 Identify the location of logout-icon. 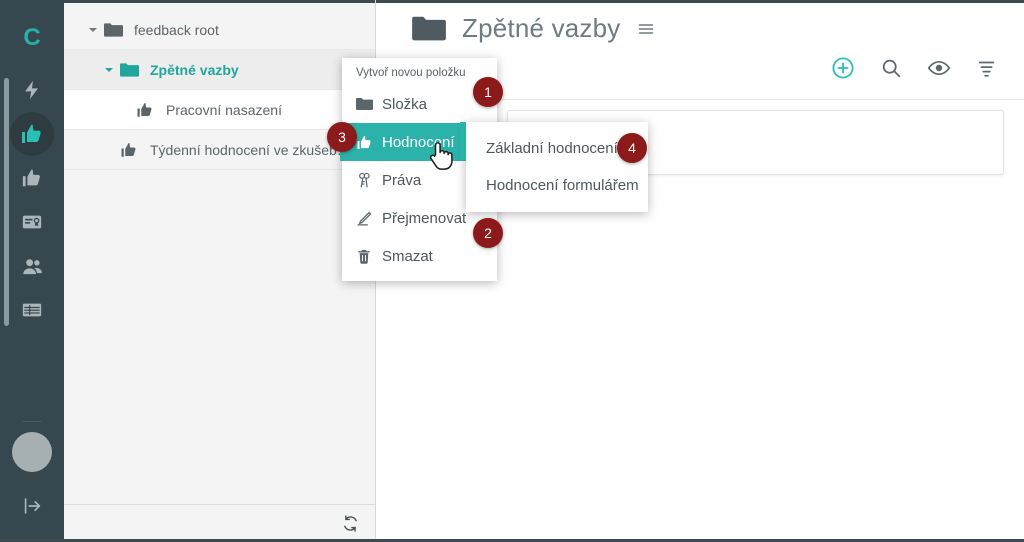
(32, 506).